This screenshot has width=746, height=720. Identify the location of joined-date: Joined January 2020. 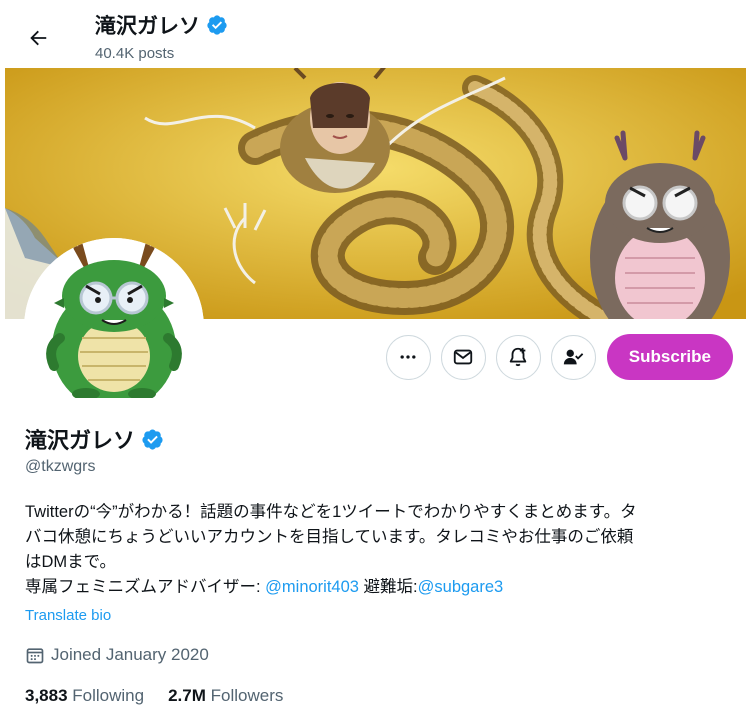
(117, 655).